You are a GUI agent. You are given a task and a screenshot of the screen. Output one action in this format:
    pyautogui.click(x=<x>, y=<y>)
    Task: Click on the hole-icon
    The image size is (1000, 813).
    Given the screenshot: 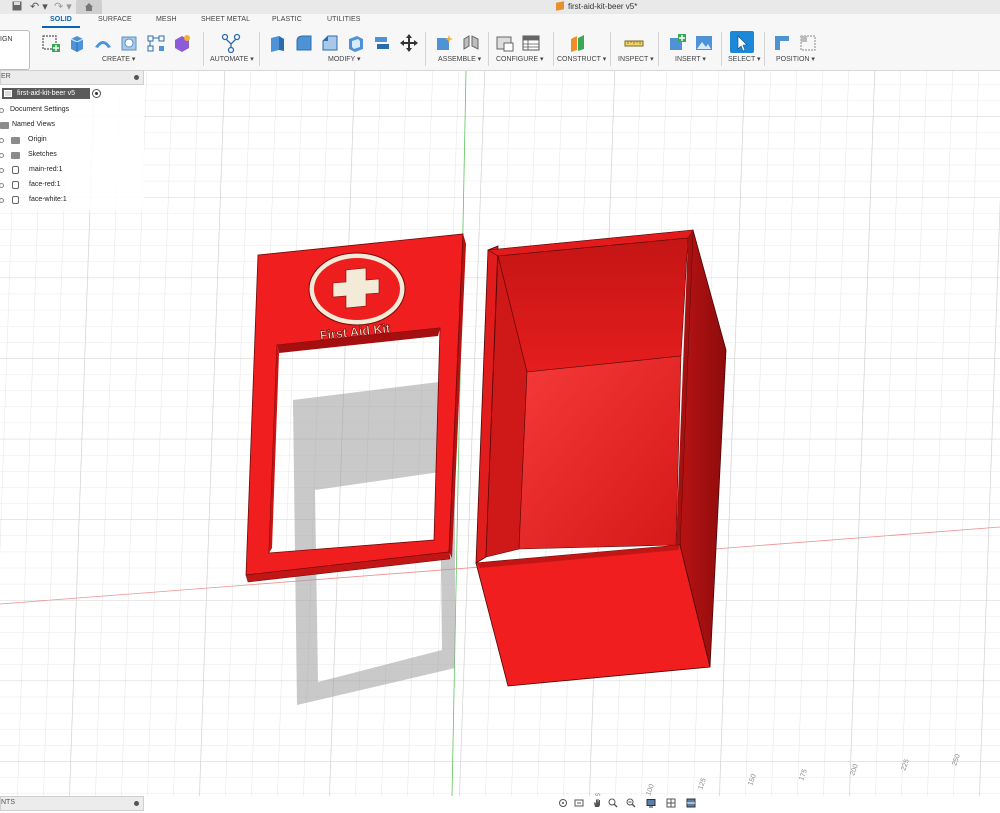 What is the action you would take?
    pyautogui.click(x=129, y=43)
    